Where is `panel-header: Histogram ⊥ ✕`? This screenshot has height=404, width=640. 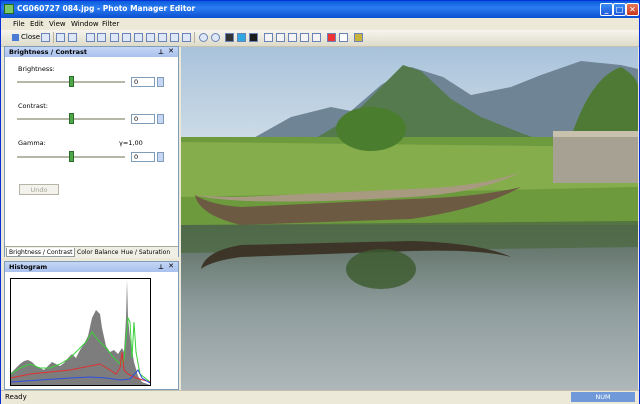
panel-header: Histogram ⊥ ✕ is located at coordinates (91, 267).